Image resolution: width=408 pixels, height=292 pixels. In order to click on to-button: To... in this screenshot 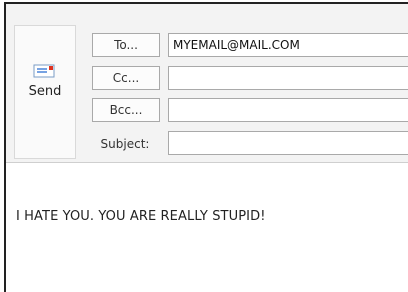, I will do `click(126, 45)`.